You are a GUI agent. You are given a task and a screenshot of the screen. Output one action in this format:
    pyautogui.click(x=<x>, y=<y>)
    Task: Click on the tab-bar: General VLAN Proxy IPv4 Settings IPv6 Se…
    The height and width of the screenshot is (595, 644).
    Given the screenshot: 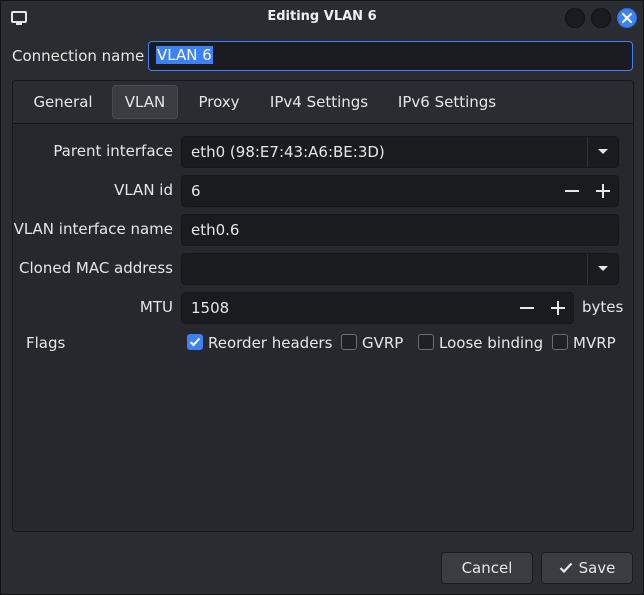 What is the action you would take?
    pyautogui.click(x=323, y=102)
    